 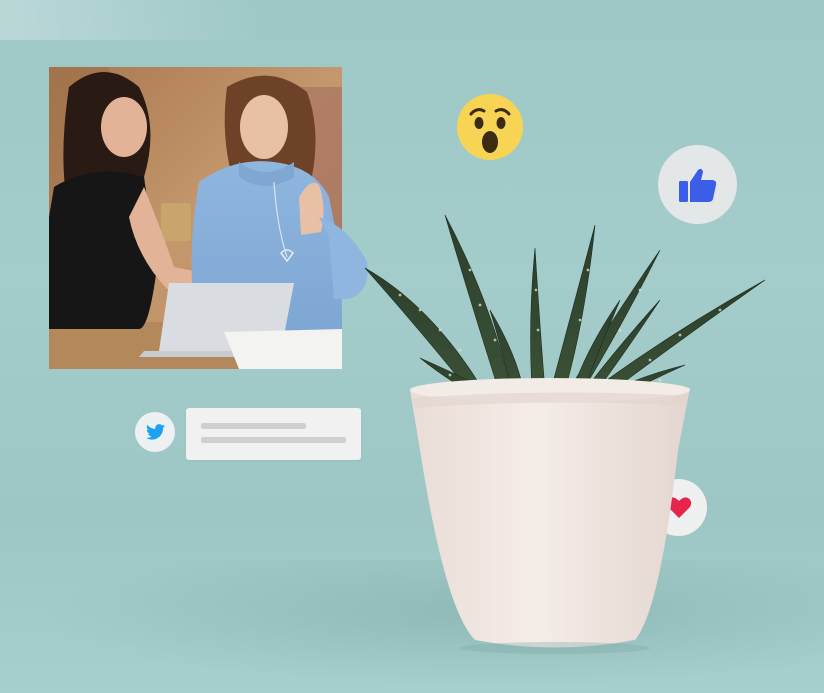 I want to click on wow-emoji-icon, so click(x=490, y=127).